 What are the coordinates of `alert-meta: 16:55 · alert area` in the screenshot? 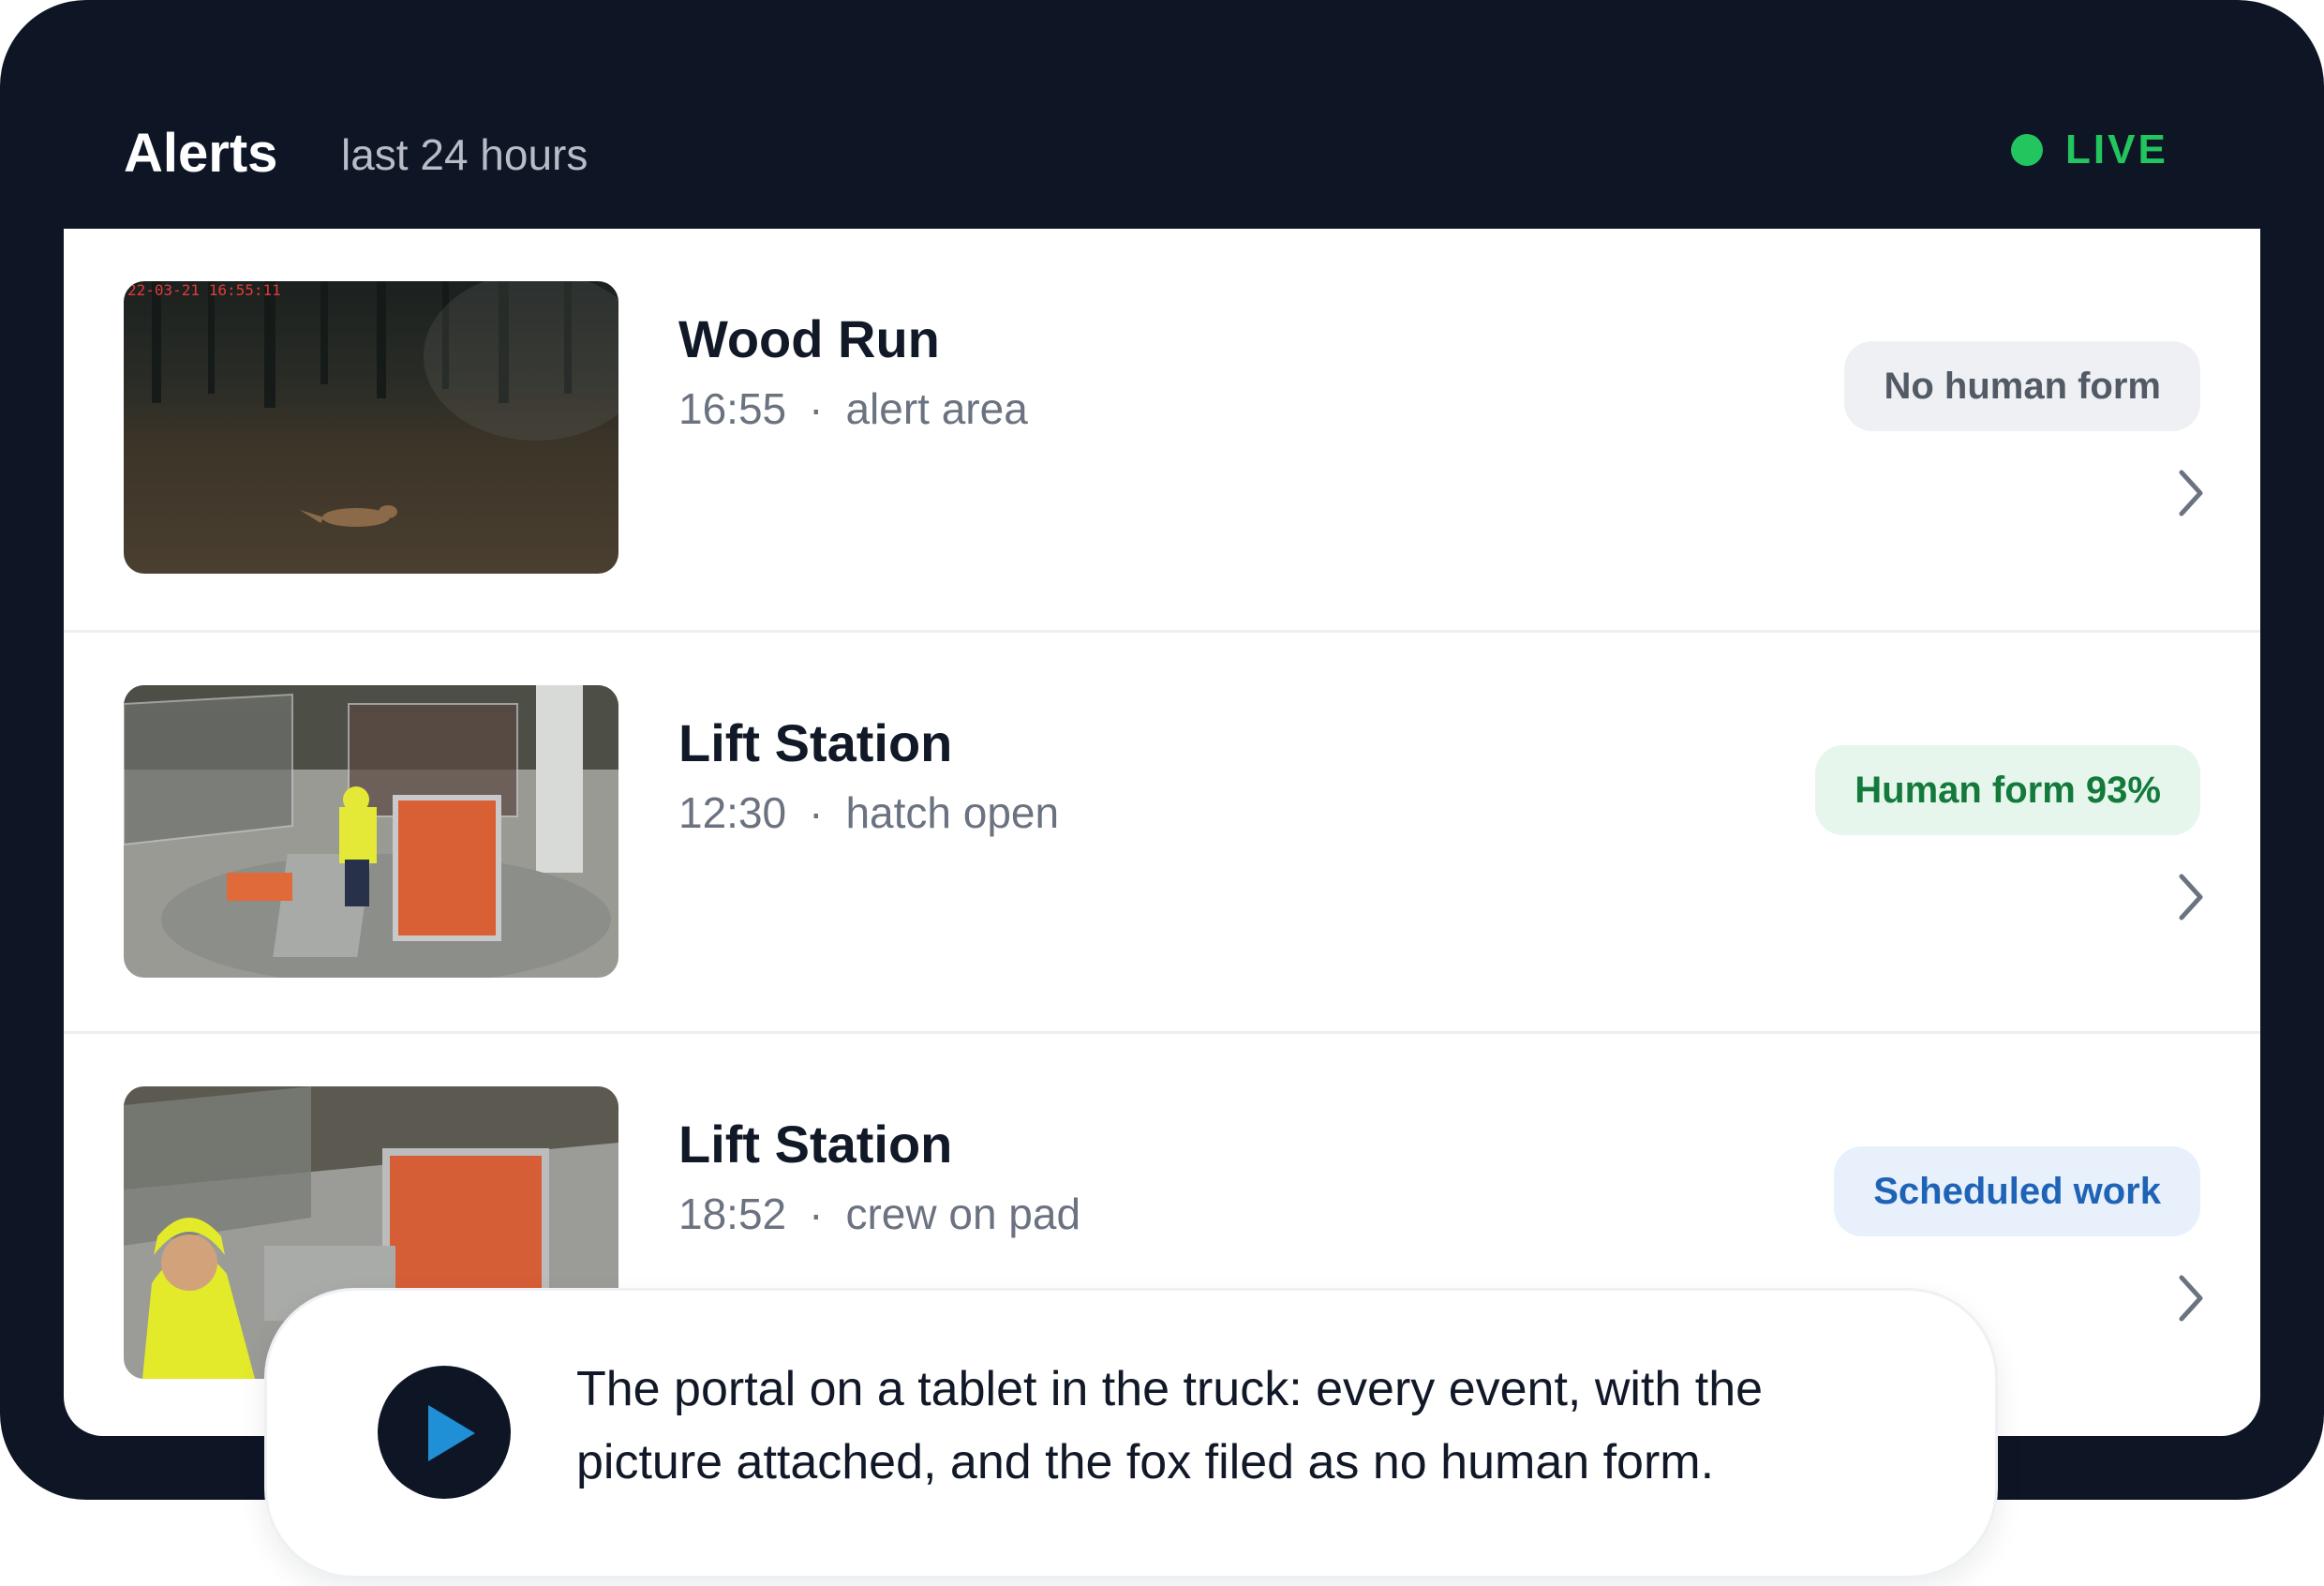 It's located at (853, 409).